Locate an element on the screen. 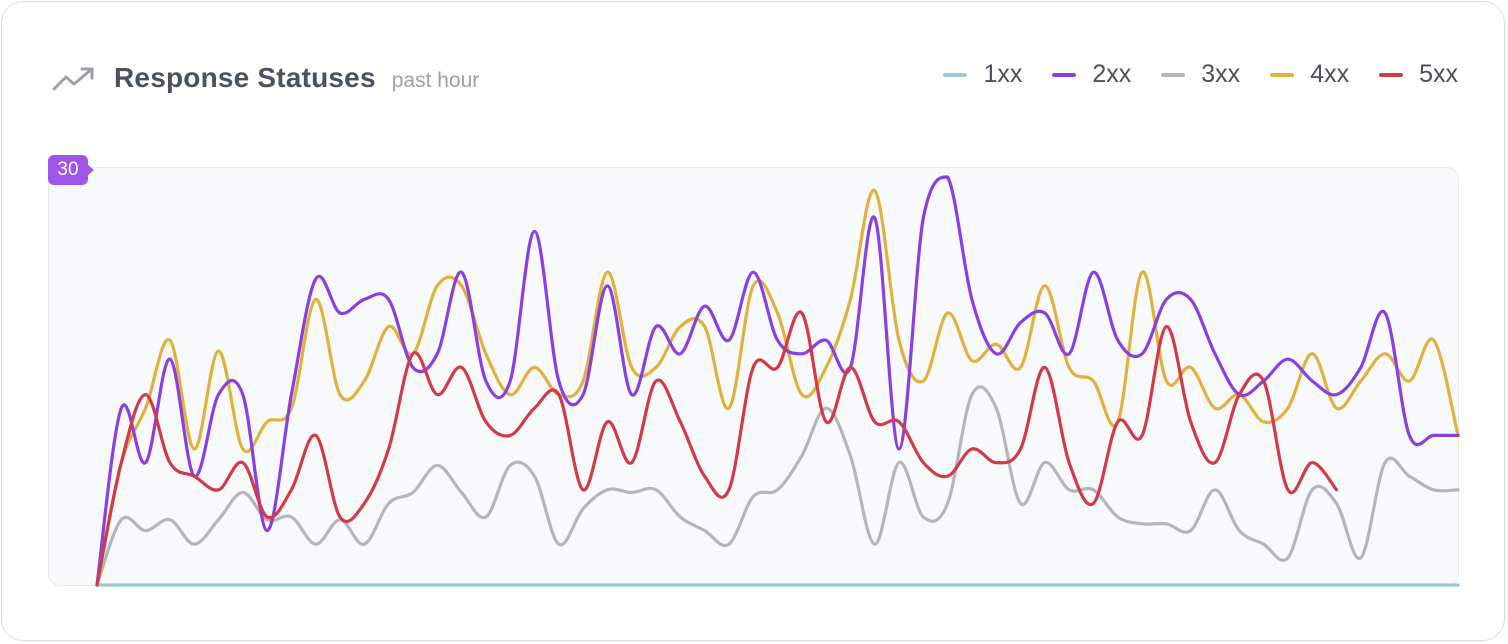 This screenshot has width=1508, height=644. y-max-badge: 30 is located at coordinates (71, 170).